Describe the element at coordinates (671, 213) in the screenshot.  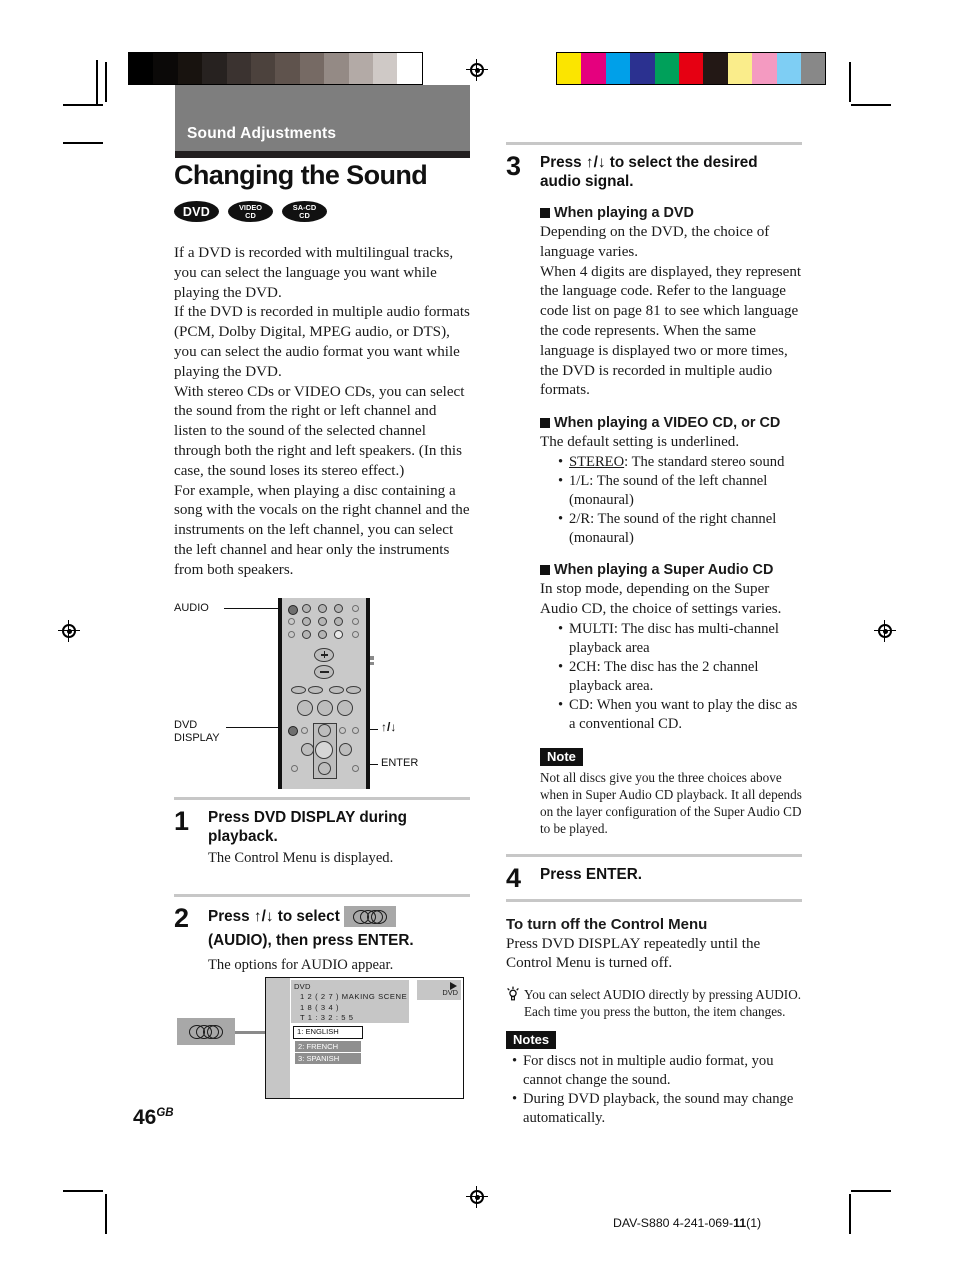
I see `section-heading-dvd: When playing a DVD` at that location.